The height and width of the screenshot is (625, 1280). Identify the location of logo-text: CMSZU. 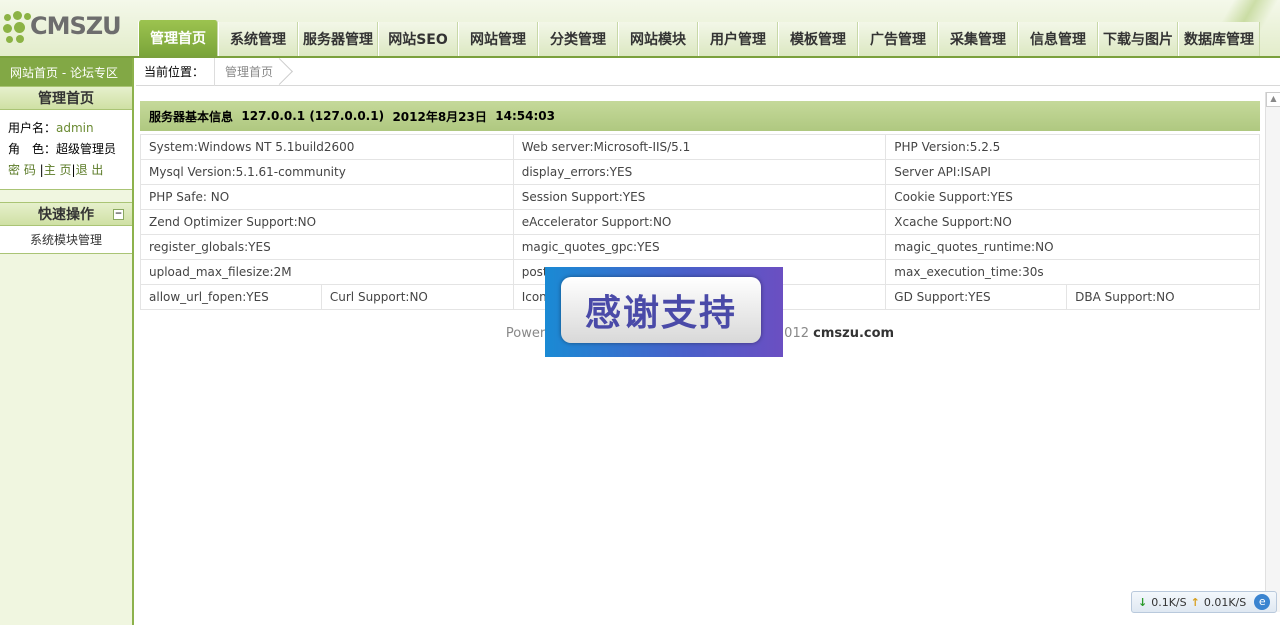
(76, 26).